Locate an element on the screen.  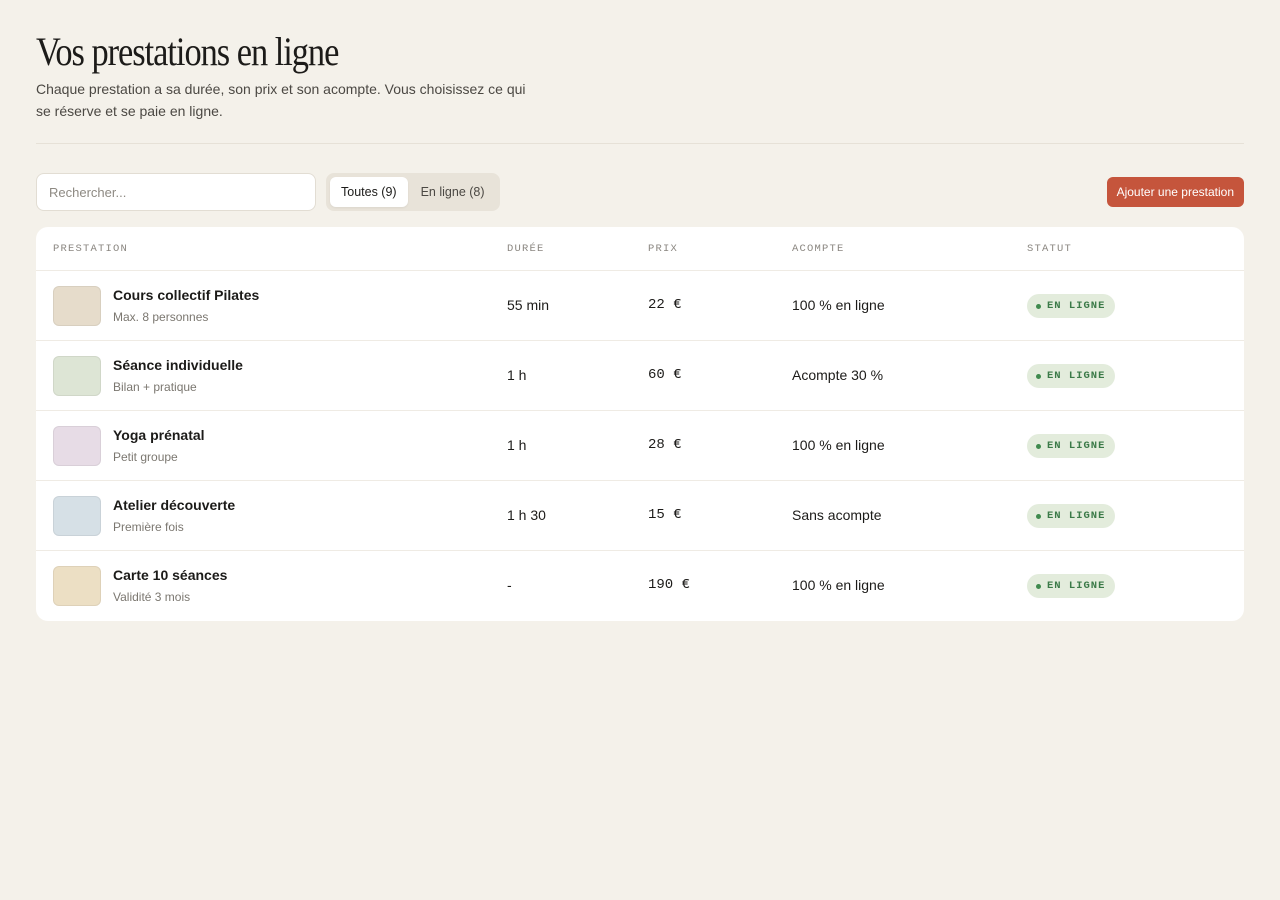
service-subtitle: Validité 3 mois is located at coordinates (152, 597).